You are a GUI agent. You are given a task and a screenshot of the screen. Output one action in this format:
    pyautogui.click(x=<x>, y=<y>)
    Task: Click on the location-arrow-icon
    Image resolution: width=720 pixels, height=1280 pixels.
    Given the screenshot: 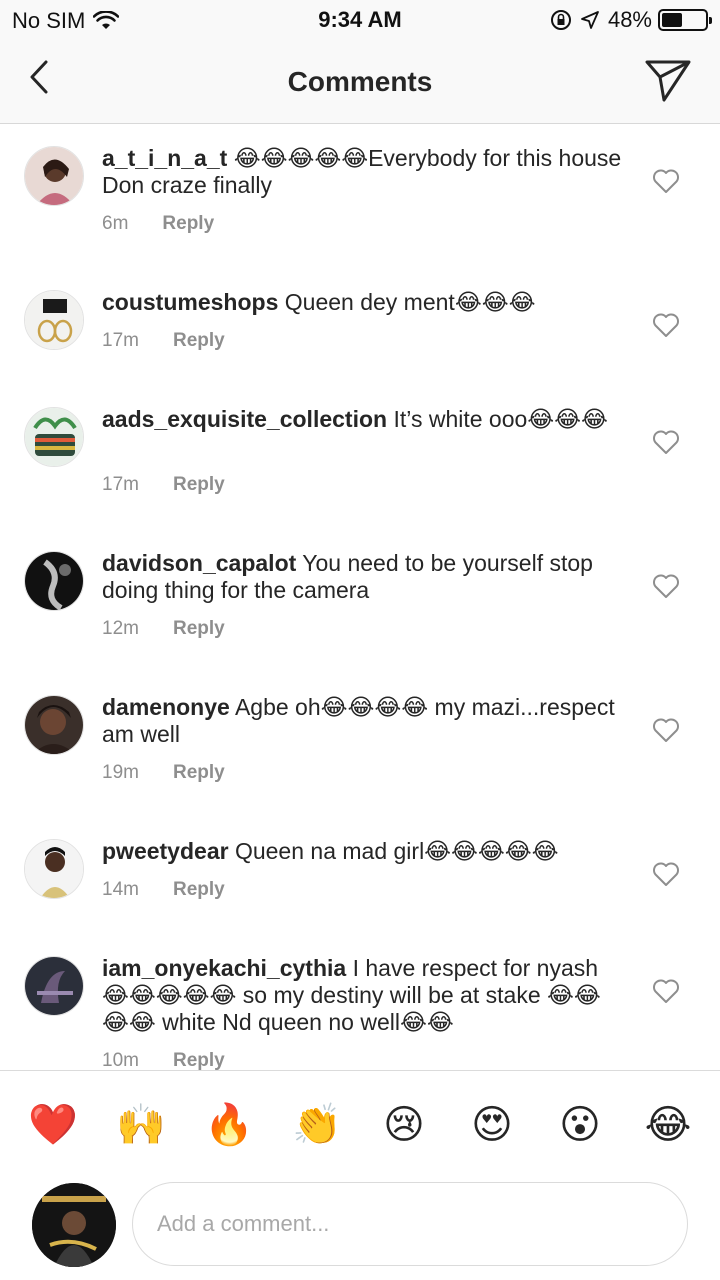 What is the action you would take?
    pyautogui.click(x=590, y=20)
    